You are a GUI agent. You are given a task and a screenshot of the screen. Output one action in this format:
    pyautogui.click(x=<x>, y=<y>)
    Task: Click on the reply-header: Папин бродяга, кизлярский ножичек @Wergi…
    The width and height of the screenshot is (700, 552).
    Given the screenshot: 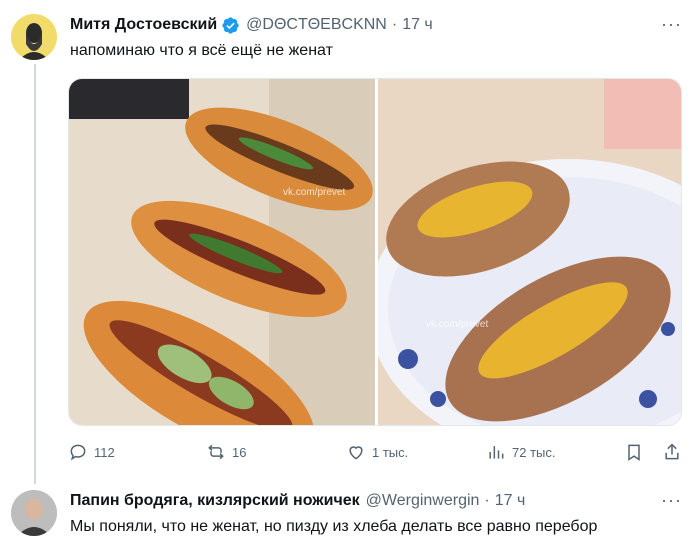 What is the action you would take?
    pyautogui.click(x=297, y=501)
    